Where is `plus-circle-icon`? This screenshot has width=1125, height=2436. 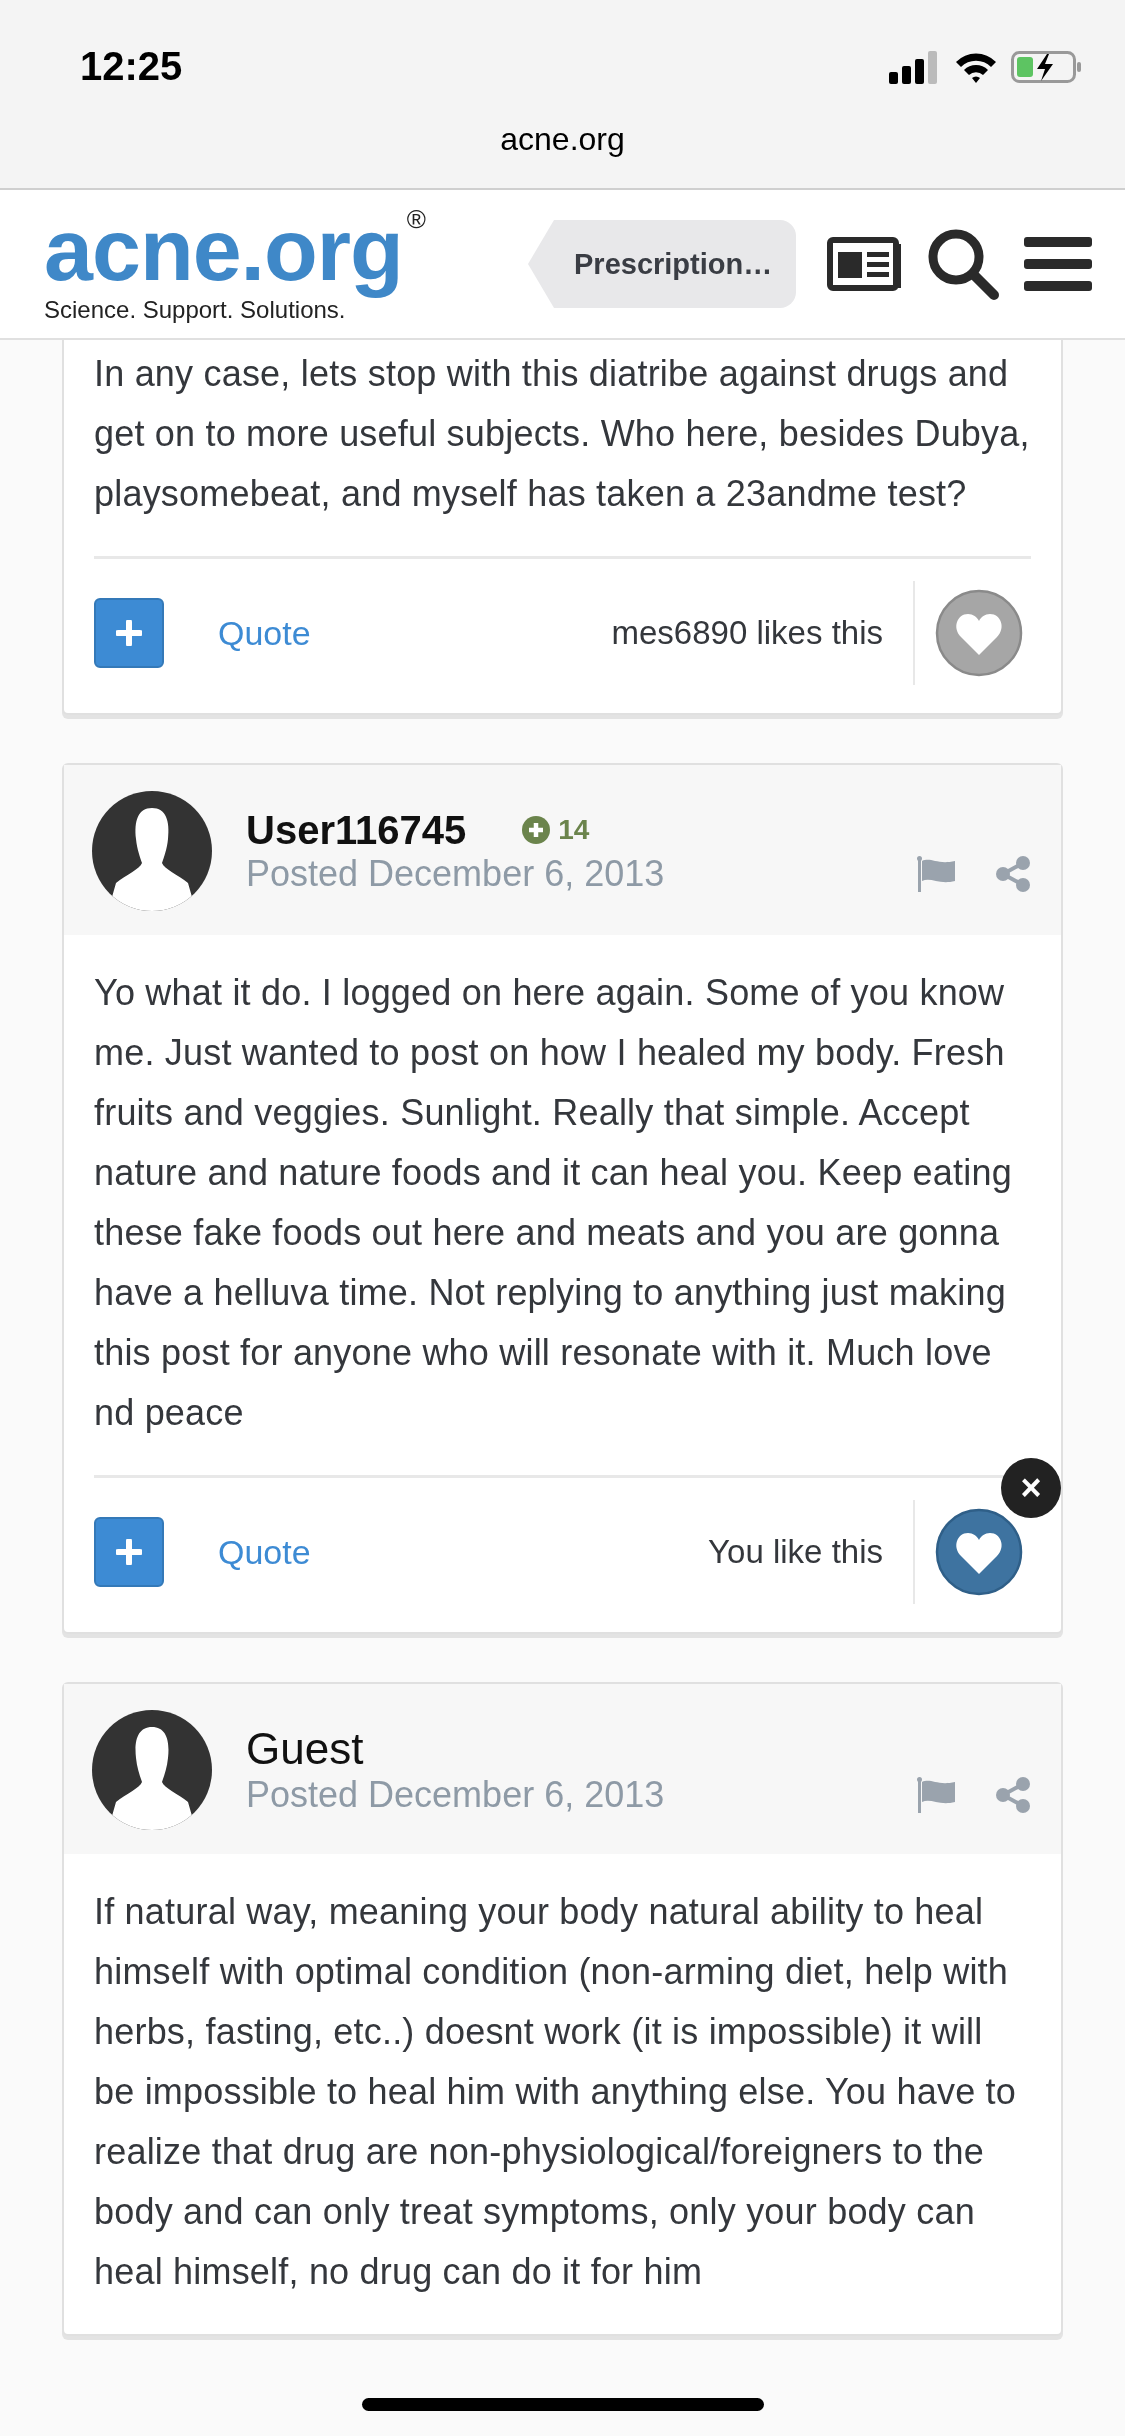
plus-circle-icon is located at coordinates (536, 830).